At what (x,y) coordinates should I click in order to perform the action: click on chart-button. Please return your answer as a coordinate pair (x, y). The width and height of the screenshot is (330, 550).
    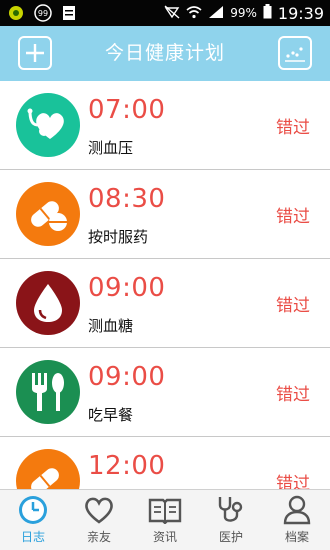
    Looking at the image, I should click on (295, 53).